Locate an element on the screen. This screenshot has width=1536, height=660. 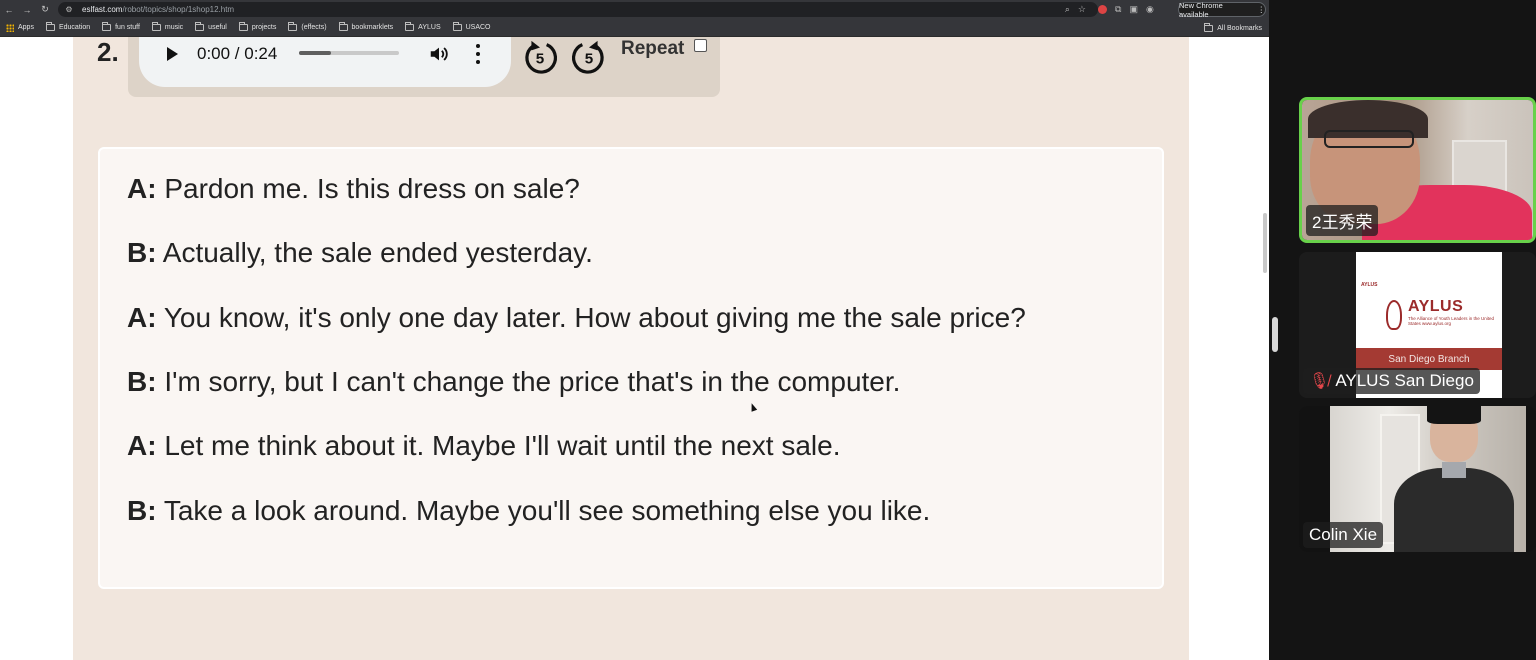
audio-progress-slider is located at coordinates (349, 53).